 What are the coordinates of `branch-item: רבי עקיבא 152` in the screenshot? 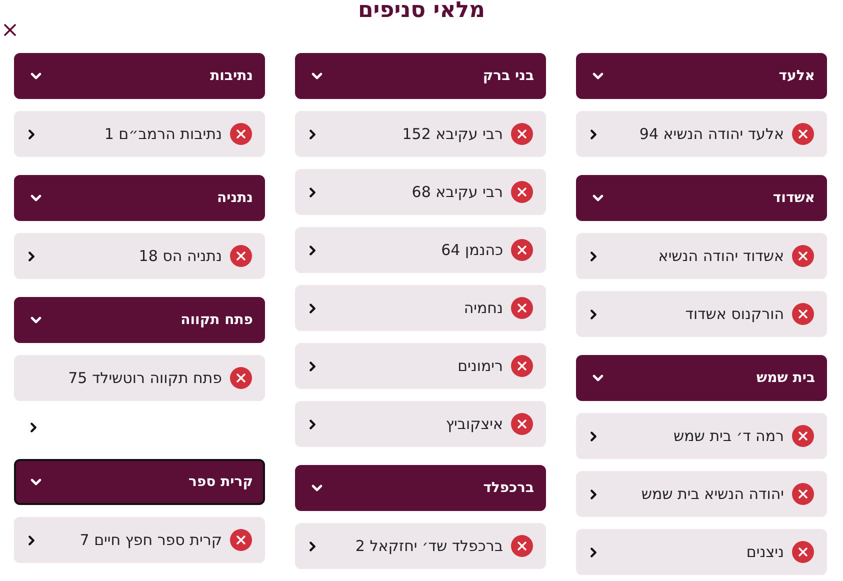 It's located at (420, 134).